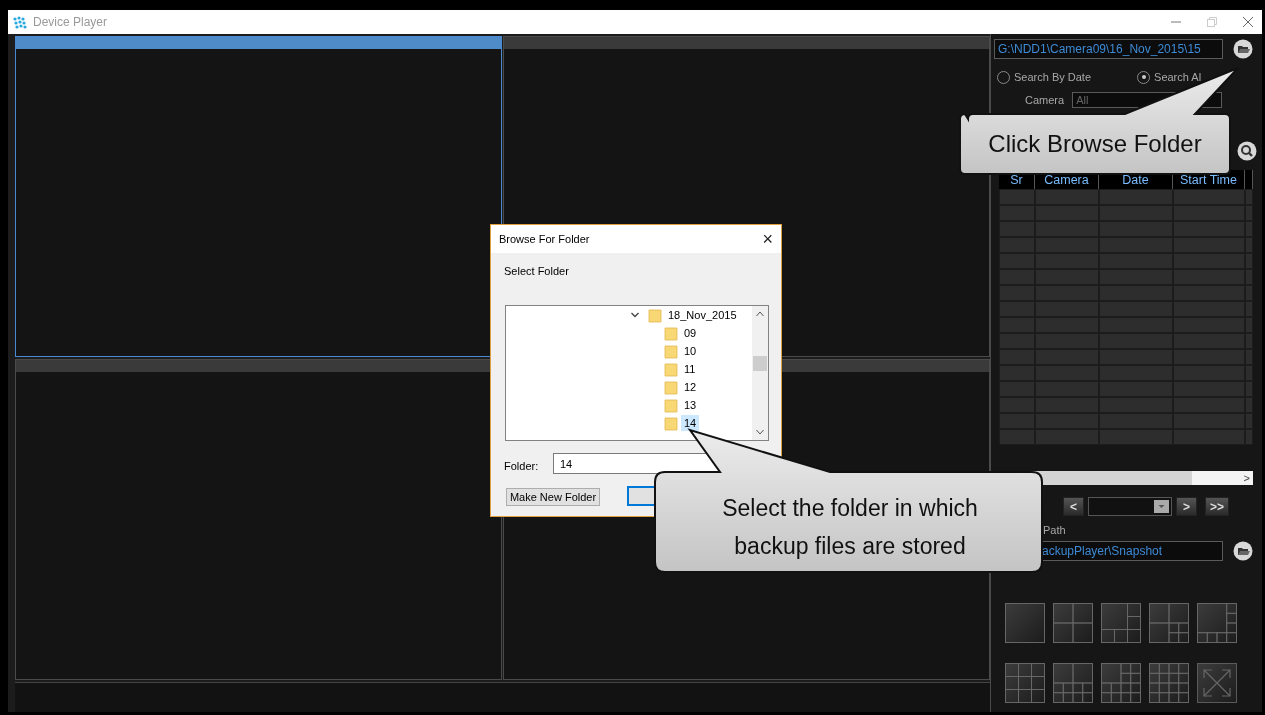  Describe the element at coordinates (1178, 77) in the screenshot. I see `radio-label: Search Al` at that location.